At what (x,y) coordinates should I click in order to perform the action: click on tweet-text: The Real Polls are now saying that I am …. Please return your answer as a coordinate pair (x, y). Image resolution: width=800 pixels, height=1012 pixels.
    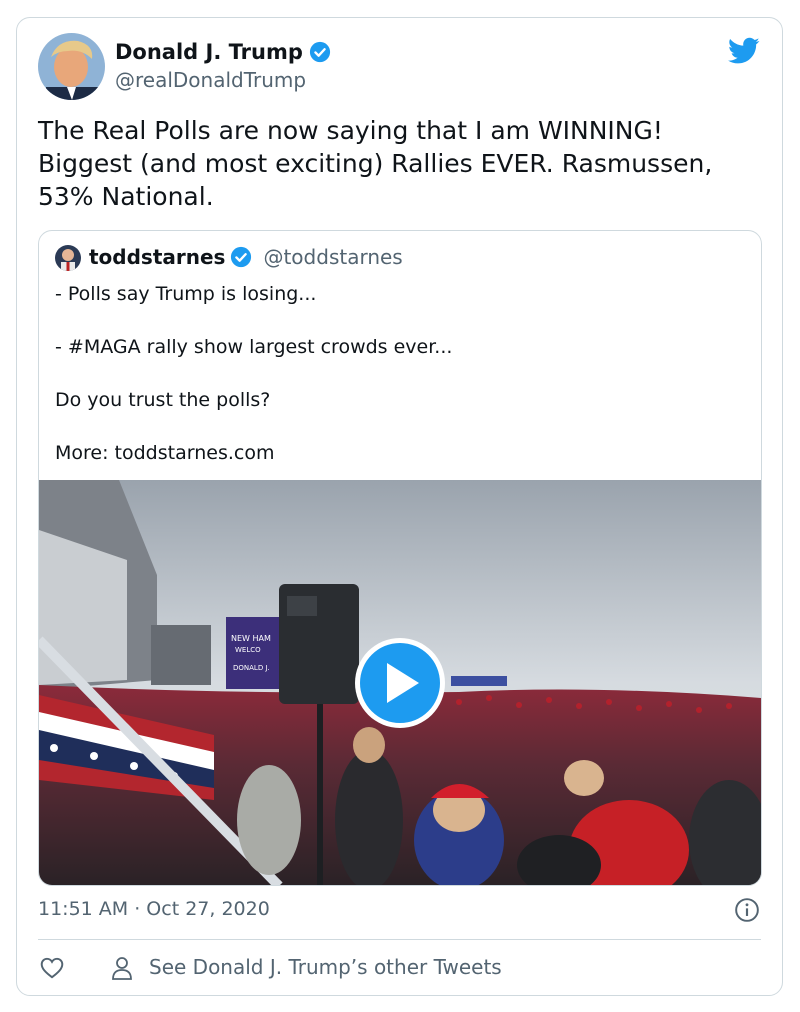
    Looking at the image, I should click on (375, 163).